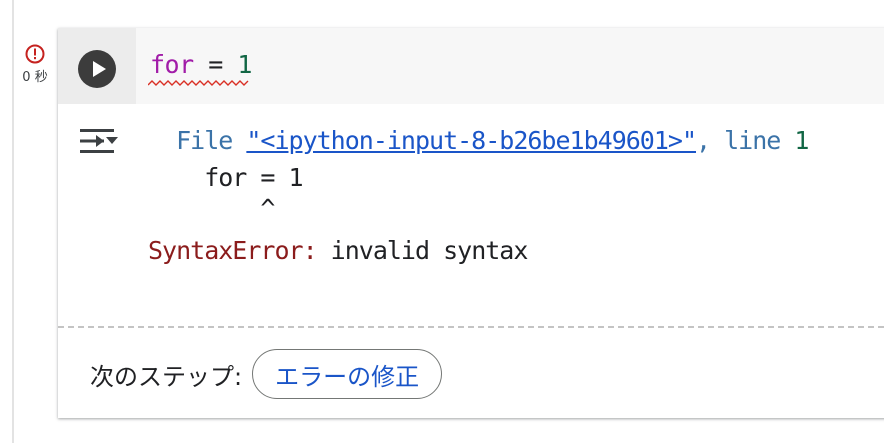 This screenshot has width=884, height=443. I want to click on play-icon, so click(99, 69).